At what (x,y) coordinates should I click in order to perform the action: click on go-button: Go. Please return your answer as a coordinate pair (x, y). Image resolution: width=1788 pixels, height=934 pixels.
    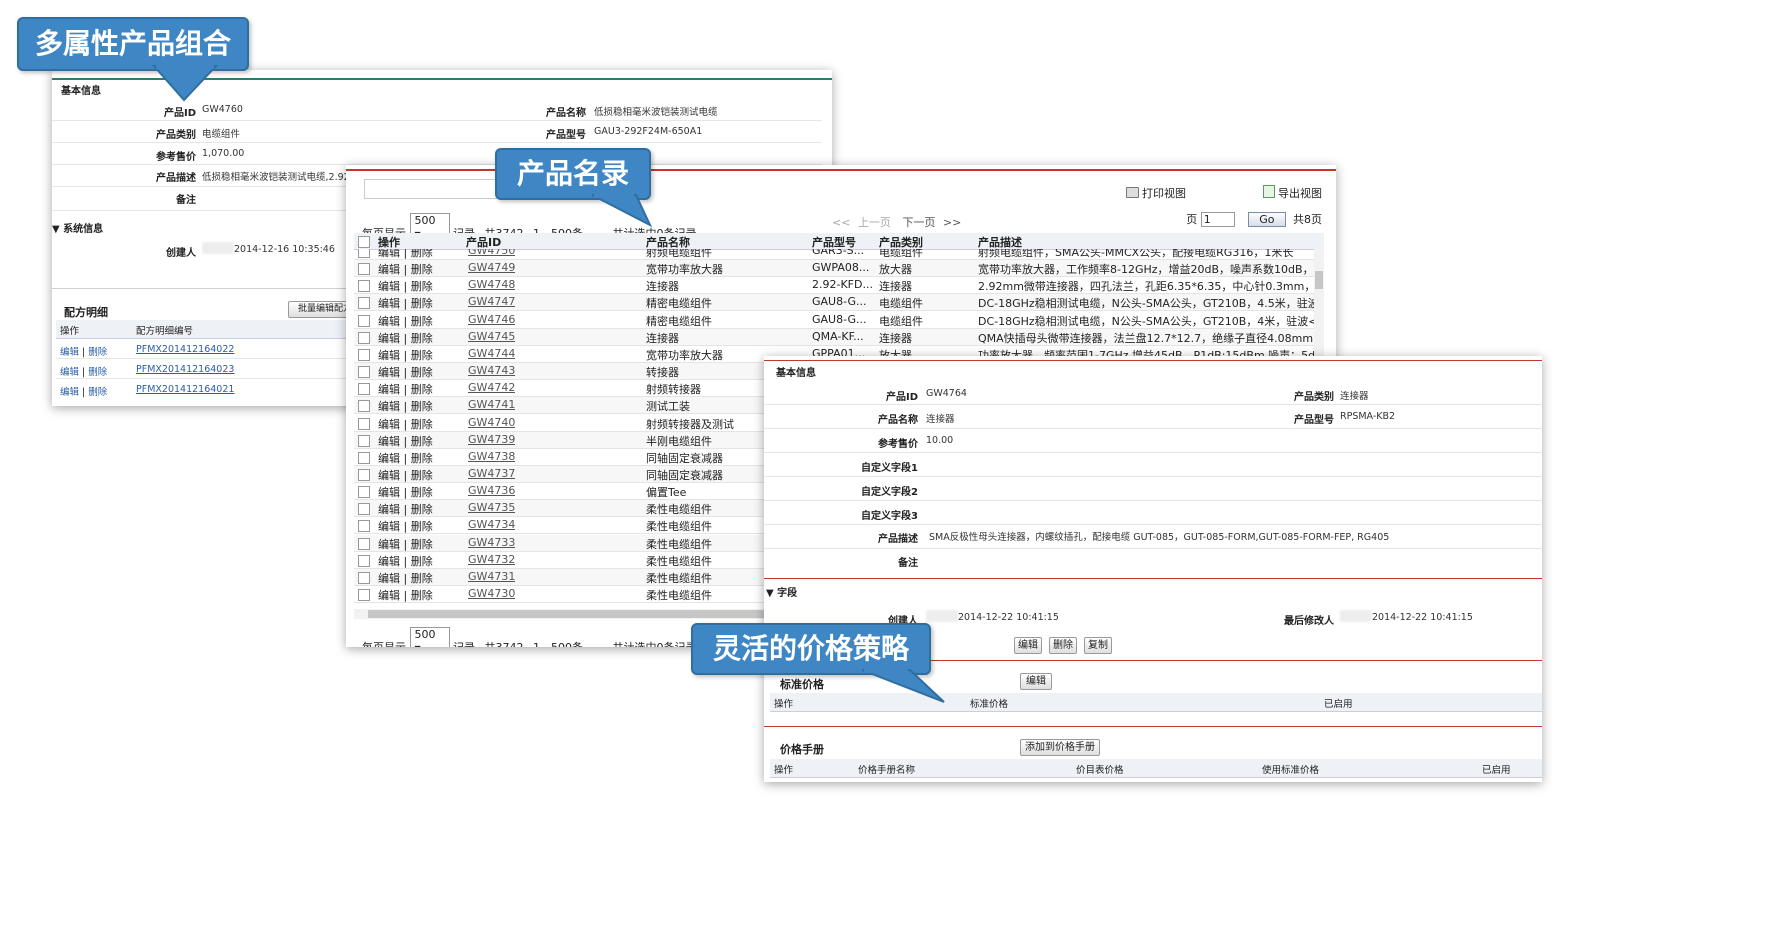
    Looking at the image, I should click on (1267, 219).